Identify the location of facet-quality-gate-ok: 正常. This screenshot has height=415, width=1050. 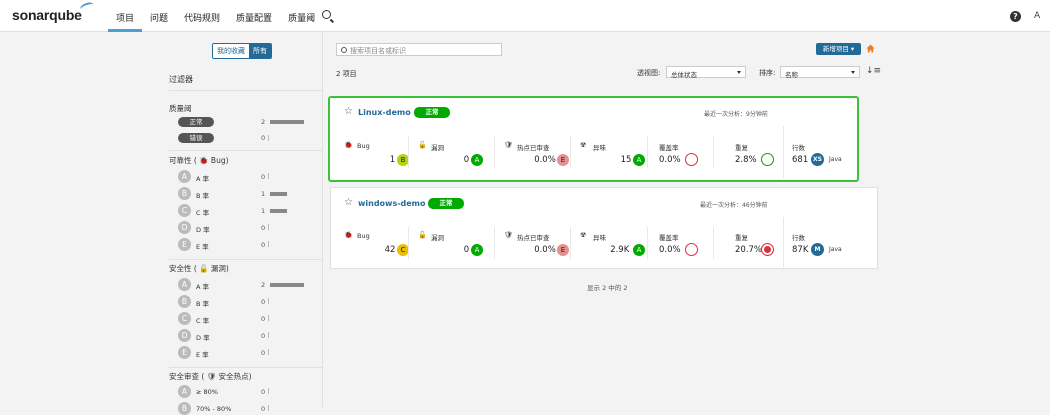
(196, 122).